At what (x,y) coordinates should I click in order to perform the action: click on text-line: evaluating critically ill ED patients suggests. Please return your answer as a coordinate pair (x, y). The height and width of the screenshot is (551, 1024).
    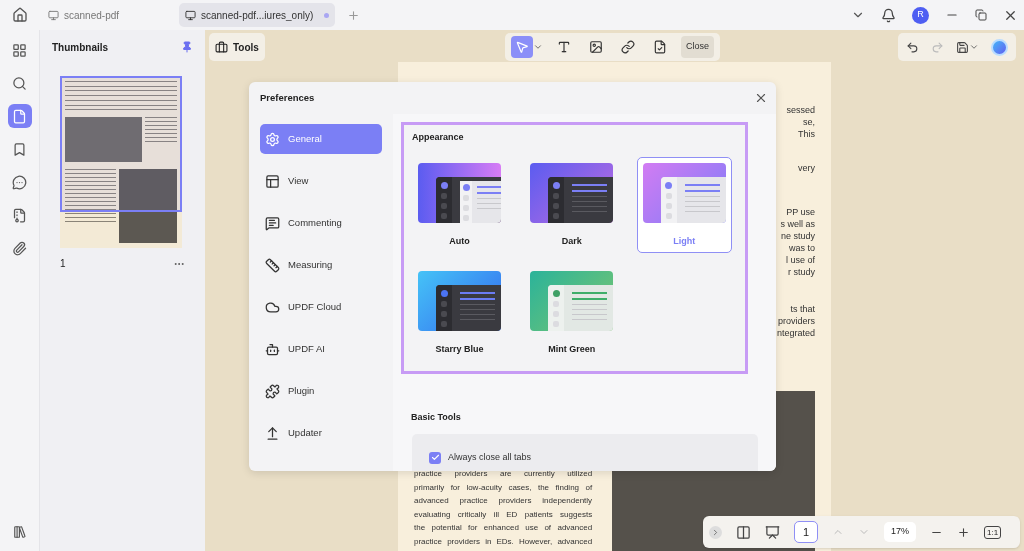
    Looking at the image, I should click on (503, 514).